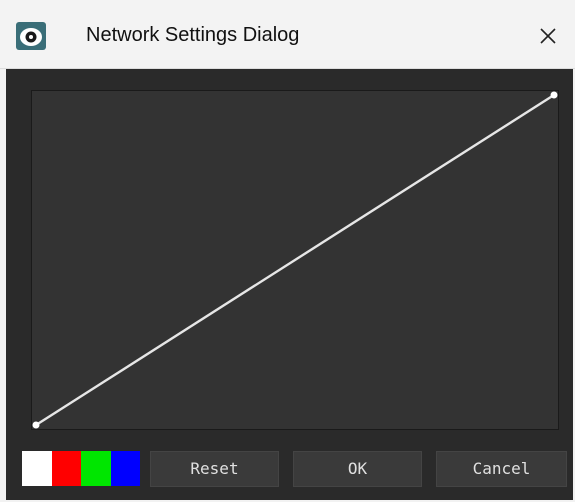 The width and height of the screenshot is (575, 502). What do you see at coordinates (357, 469) in the screenshot?
I see `ok-button: OK` at bounding box center [357, 469].